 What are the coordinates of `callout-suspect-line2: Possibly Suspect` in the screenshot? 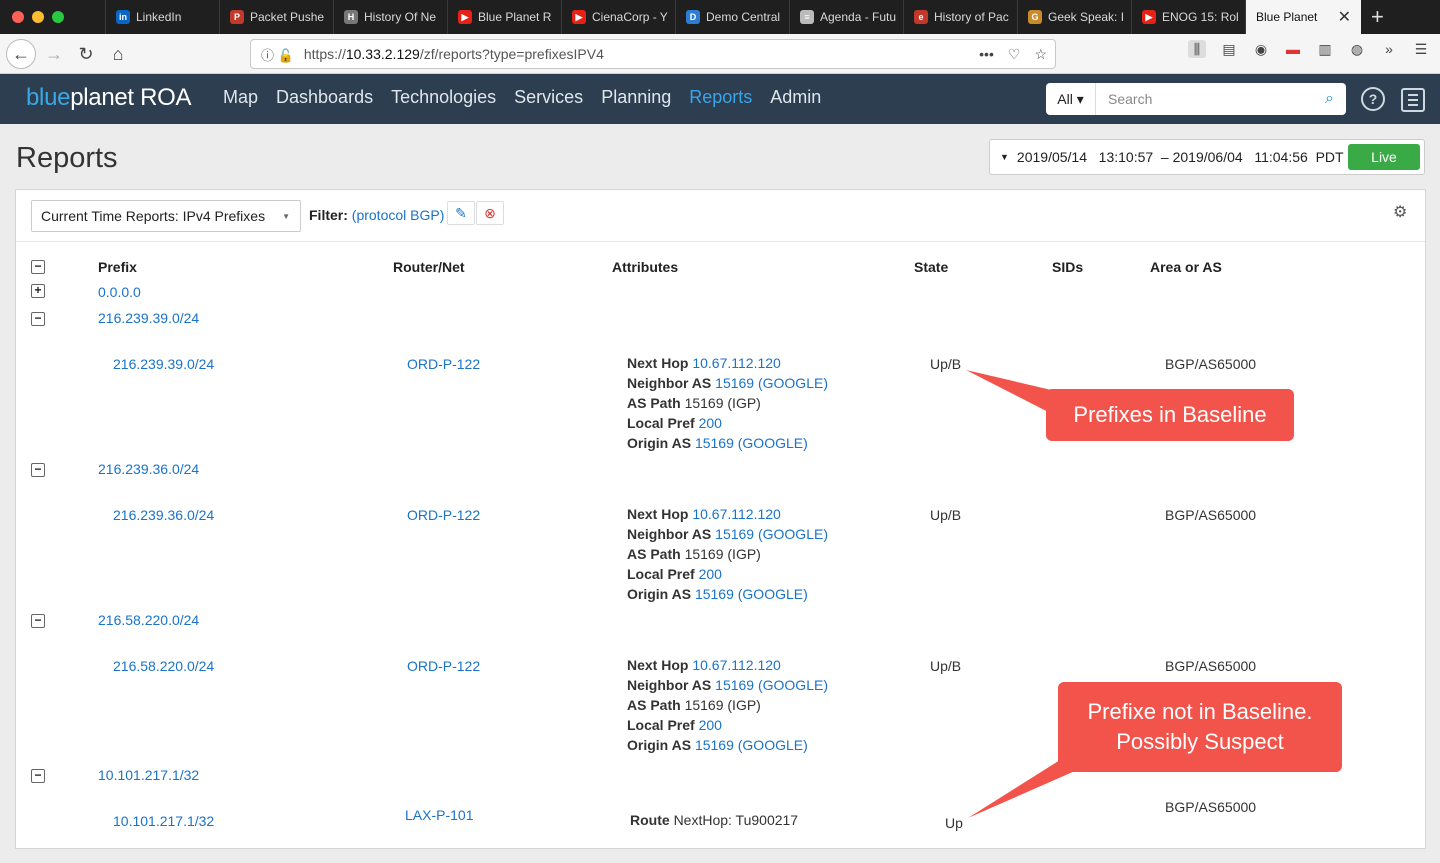 It's located at (1200, 741).